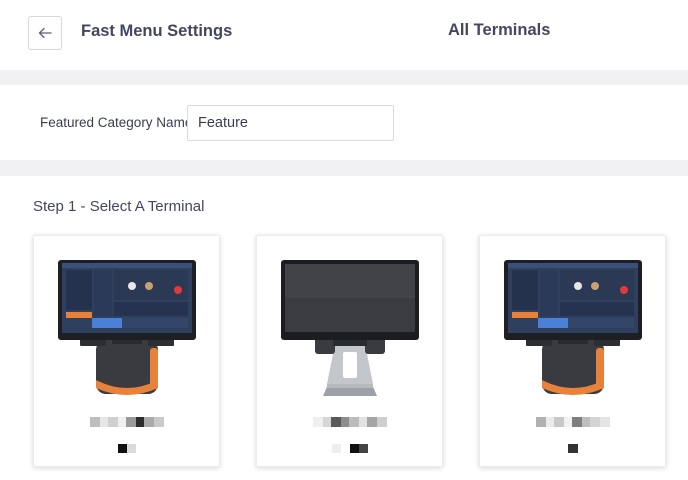  Describe the element at coordinates (119, 206) in the screenshot. I see `step-title: Step 1 - Select A Terminal` at that location.